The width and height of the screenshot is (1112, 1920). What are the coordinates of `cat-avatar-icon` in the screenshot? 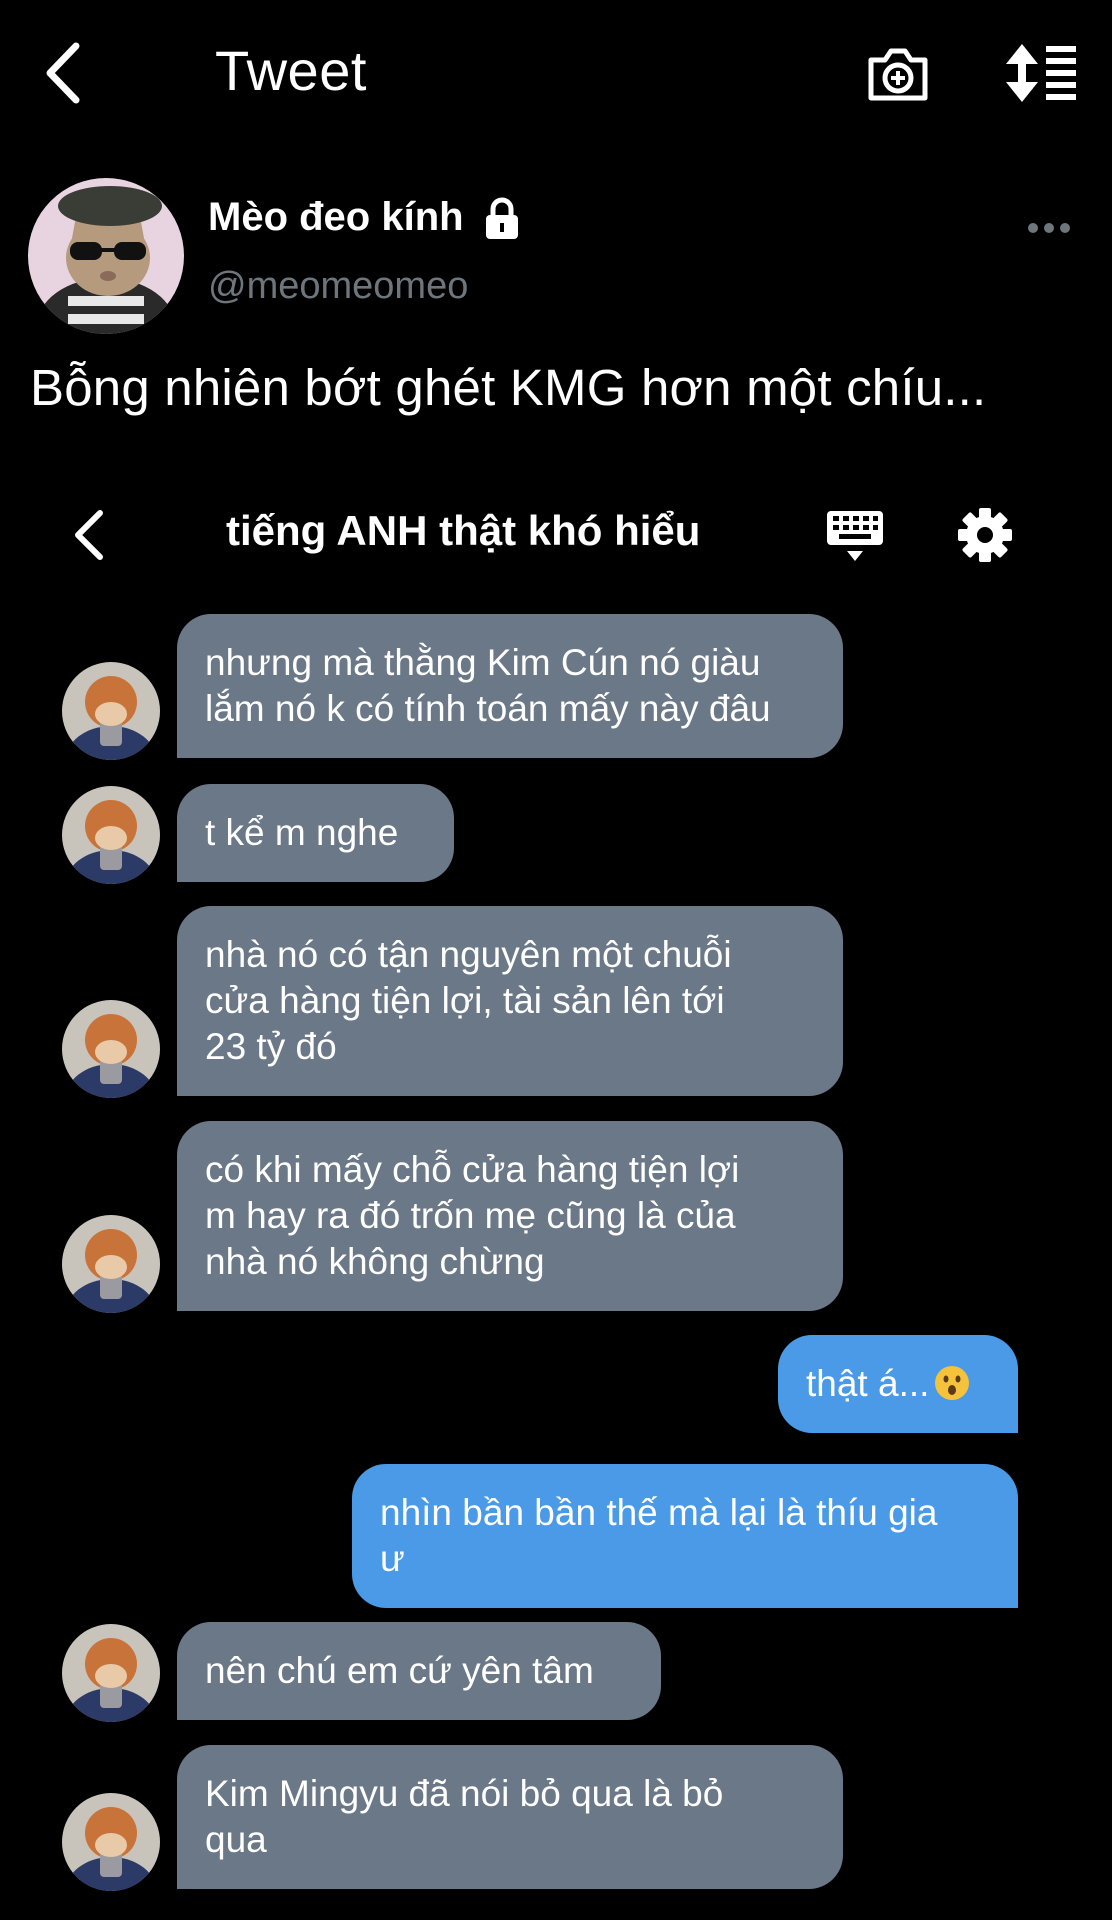 It's located at (106, 256).